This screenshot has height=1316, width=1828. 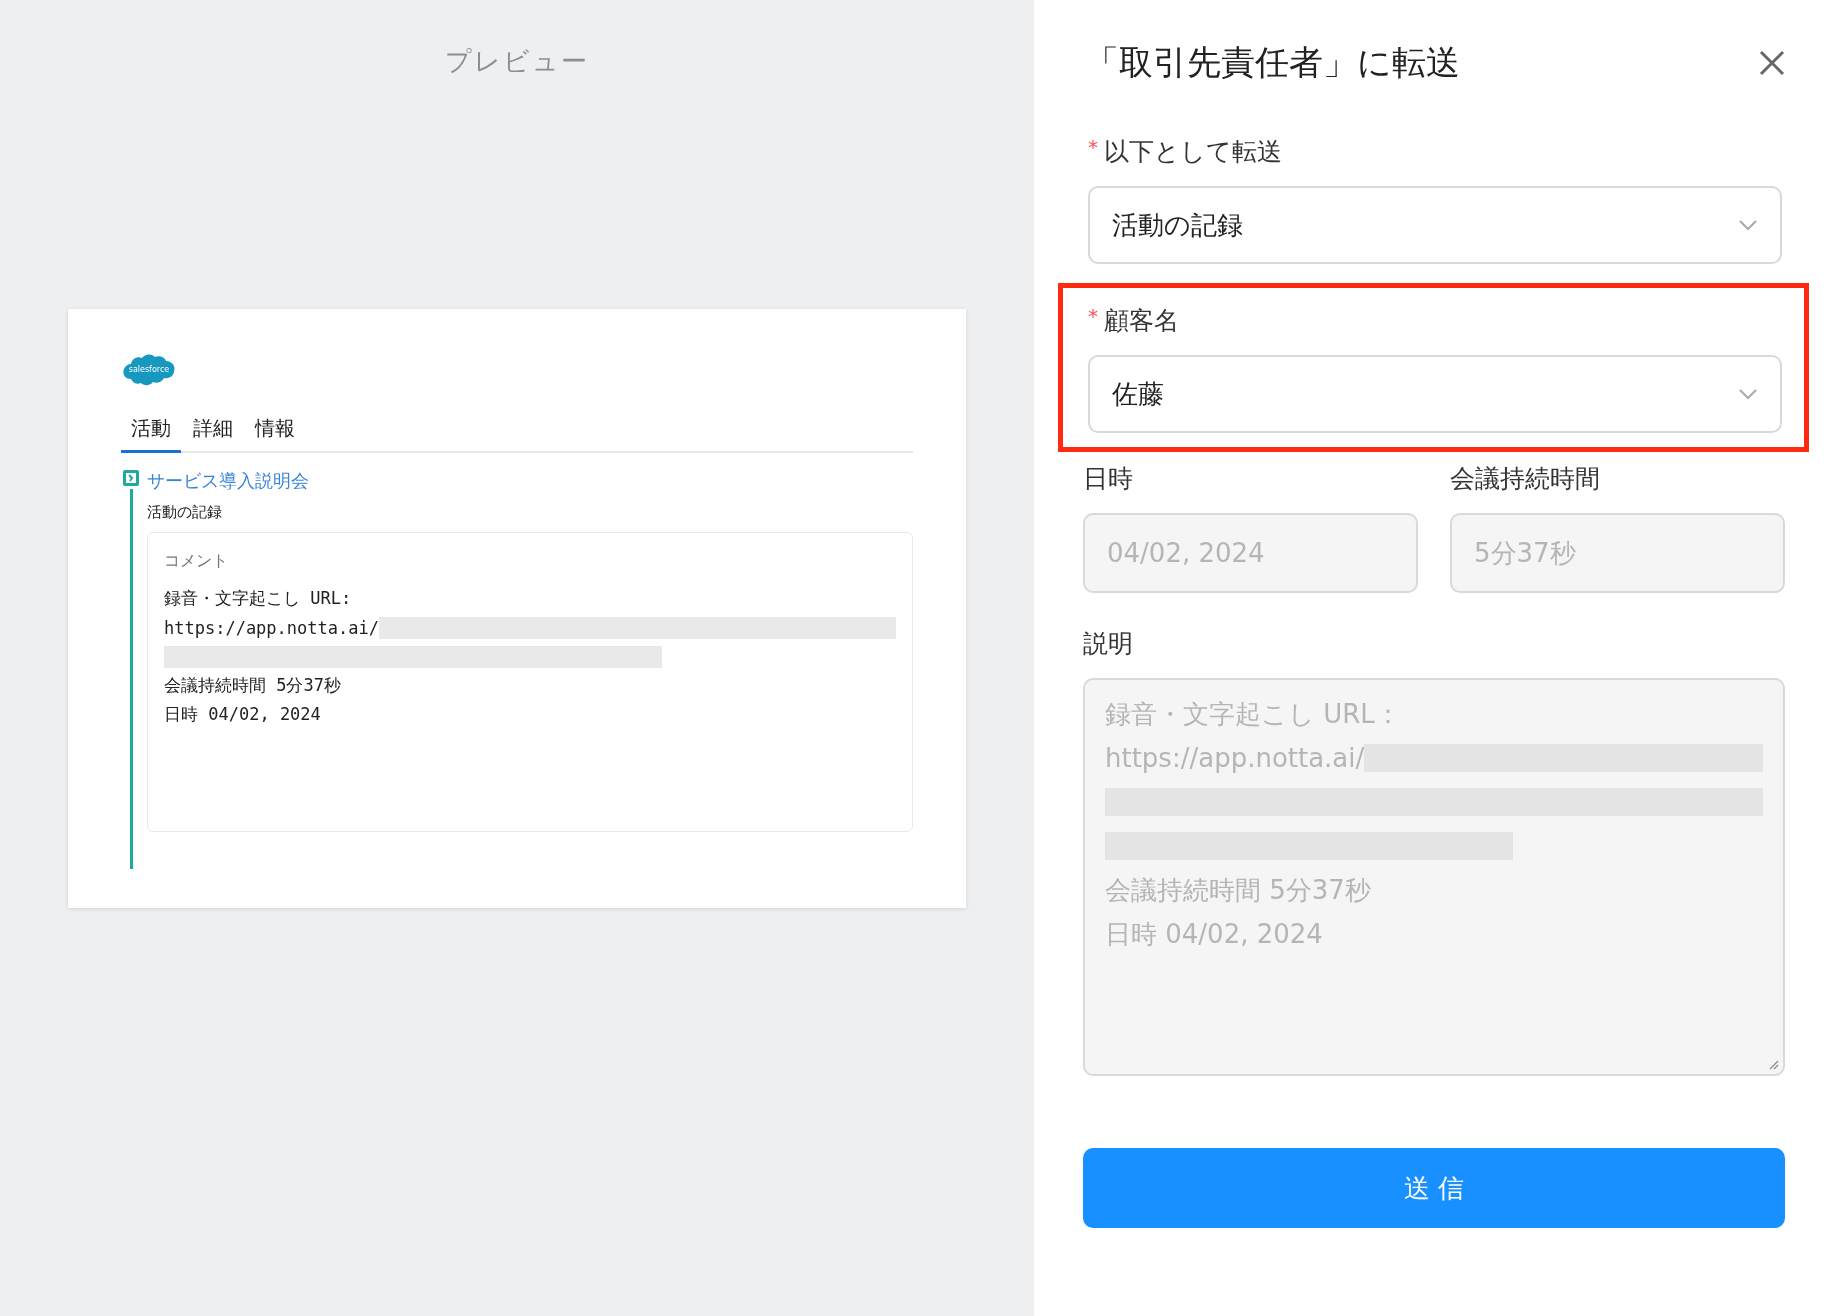 I want to click on select-field: 活動の記録, so click(x=1435, y=225).